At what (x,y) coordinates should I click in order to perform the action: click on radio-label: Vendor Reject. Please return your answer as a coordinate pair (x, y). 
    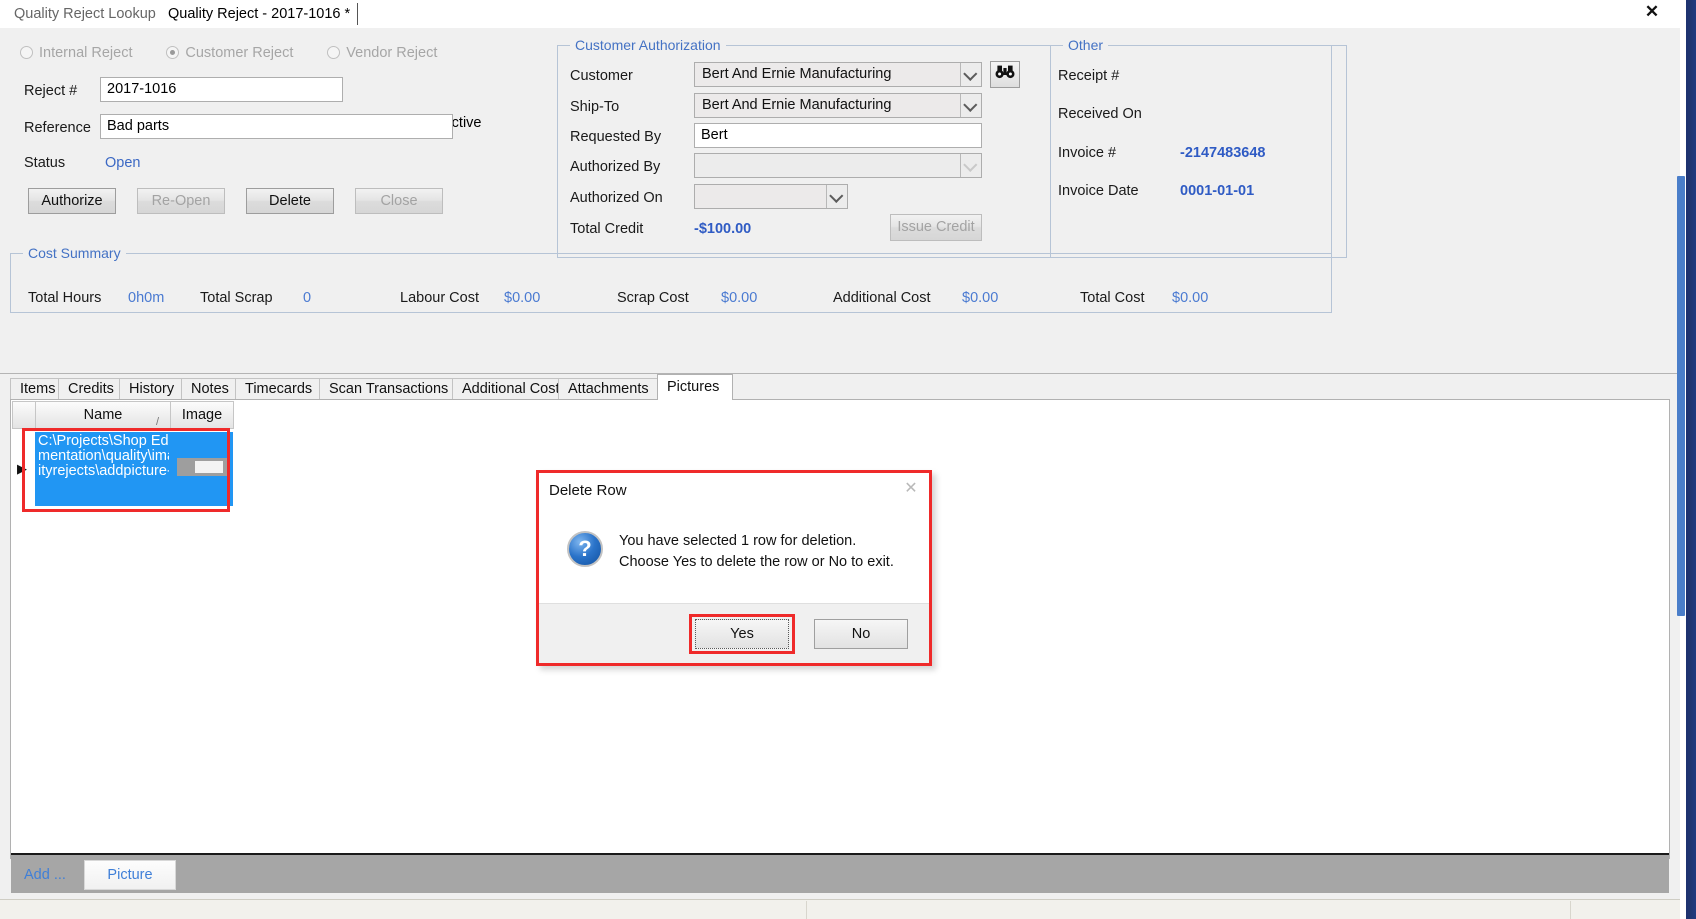
    Looking at the image, I should click on (392, 53).